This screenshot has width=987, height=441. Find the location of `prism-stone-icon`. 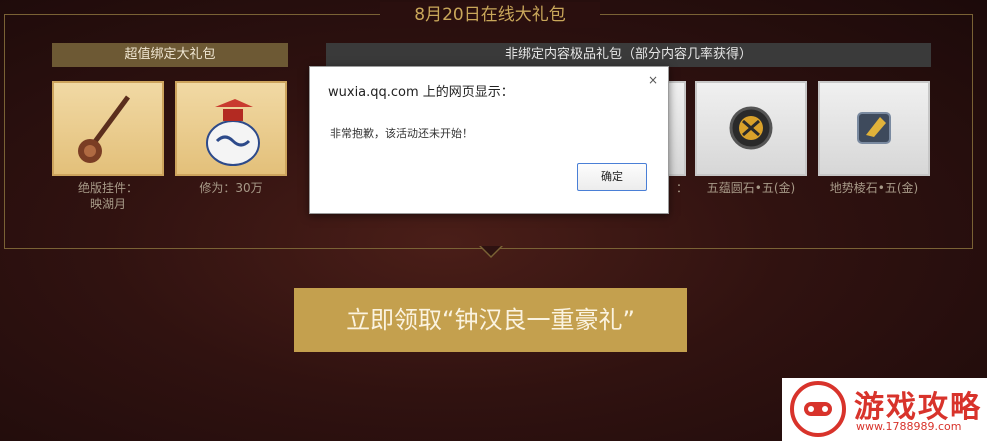

prism-stone-icon is located at coordinates (874, 128).